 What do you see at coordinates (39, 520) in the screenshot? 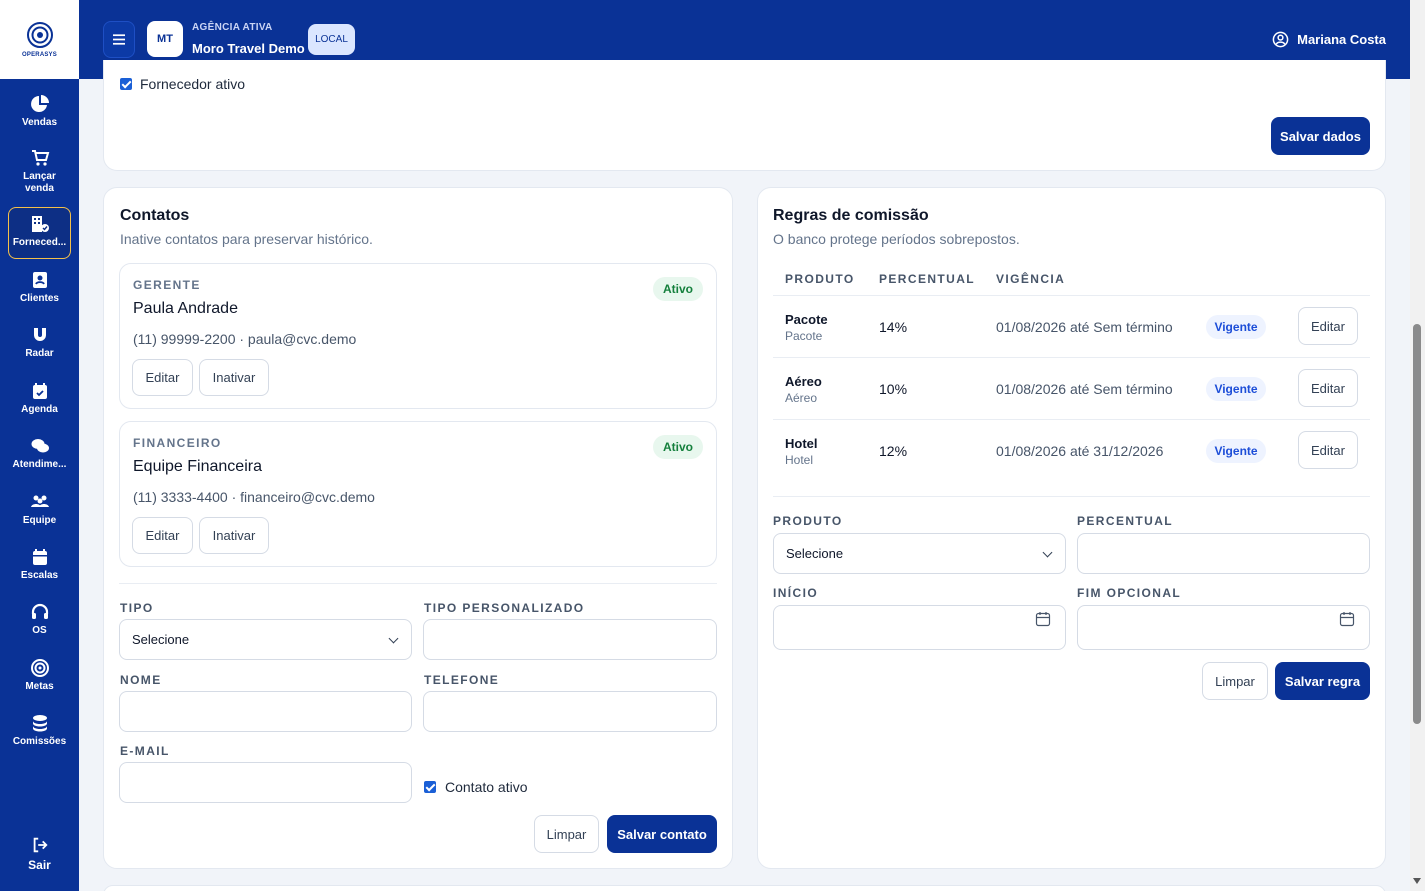
I see `sidebar-item-label: Equipe` at bounding box center [39, 520].